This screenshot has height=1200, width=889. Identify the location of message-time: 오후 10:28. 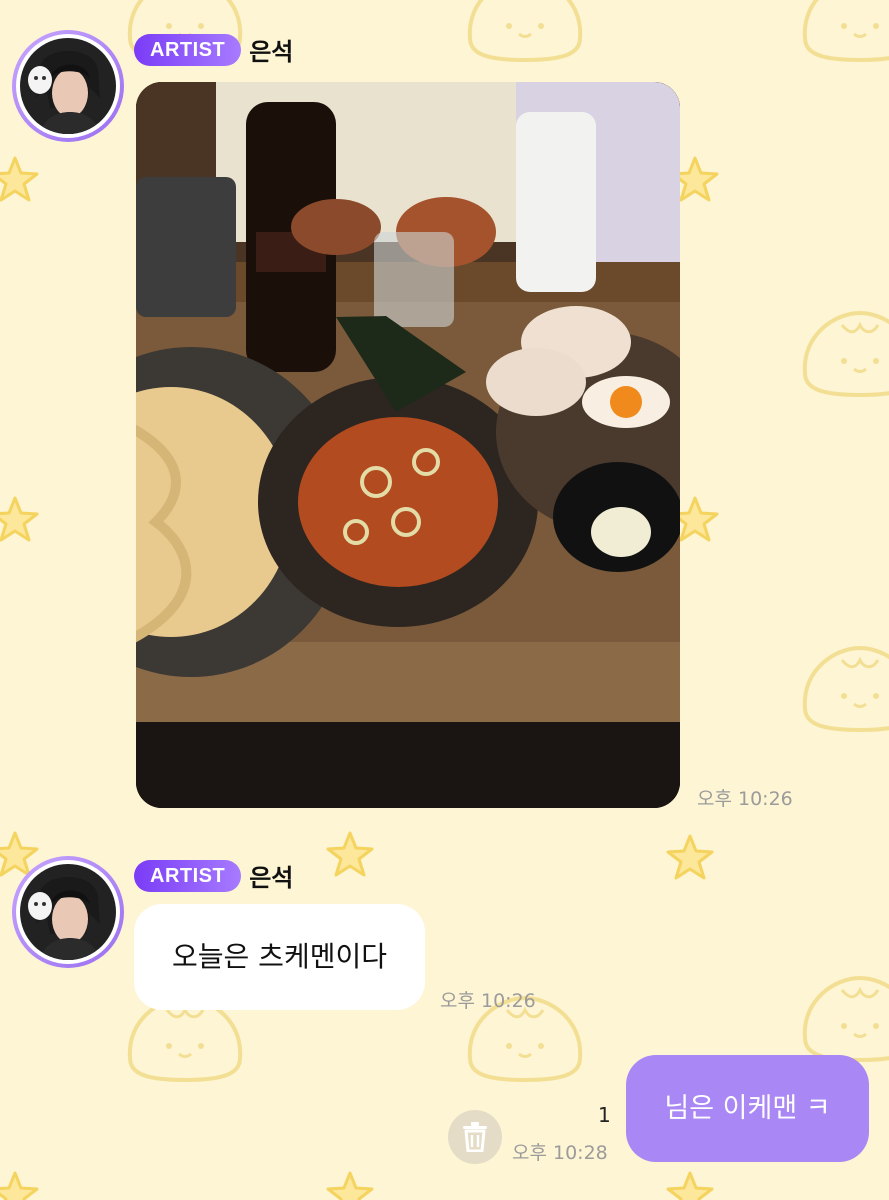
(560, 1153).